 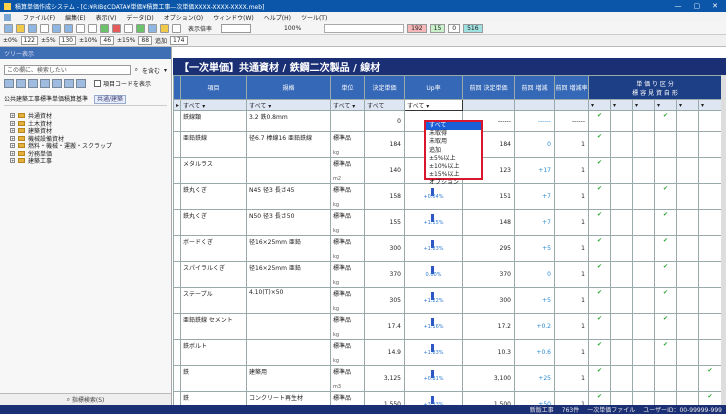 I want to click on uprate-dropdown: すべて 未取得 未取用 追加 ±5%以上 ±10%以上 ±15%以上 オプション, so click(x=453, y=153).